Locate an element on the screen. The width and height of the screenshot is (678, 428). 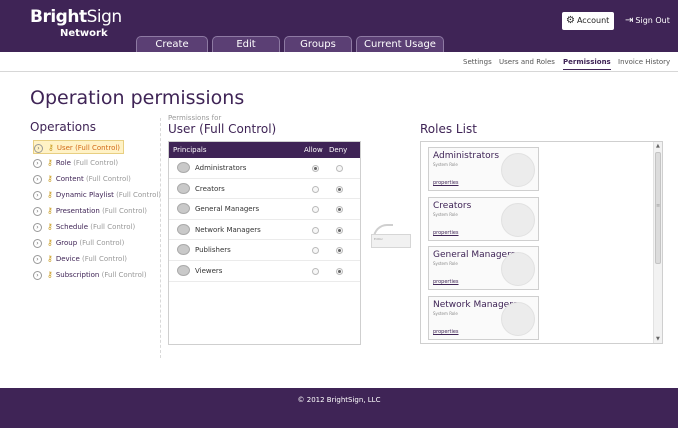
brightsign-logo: BrightSign Network is located at coordinates (76, 23).